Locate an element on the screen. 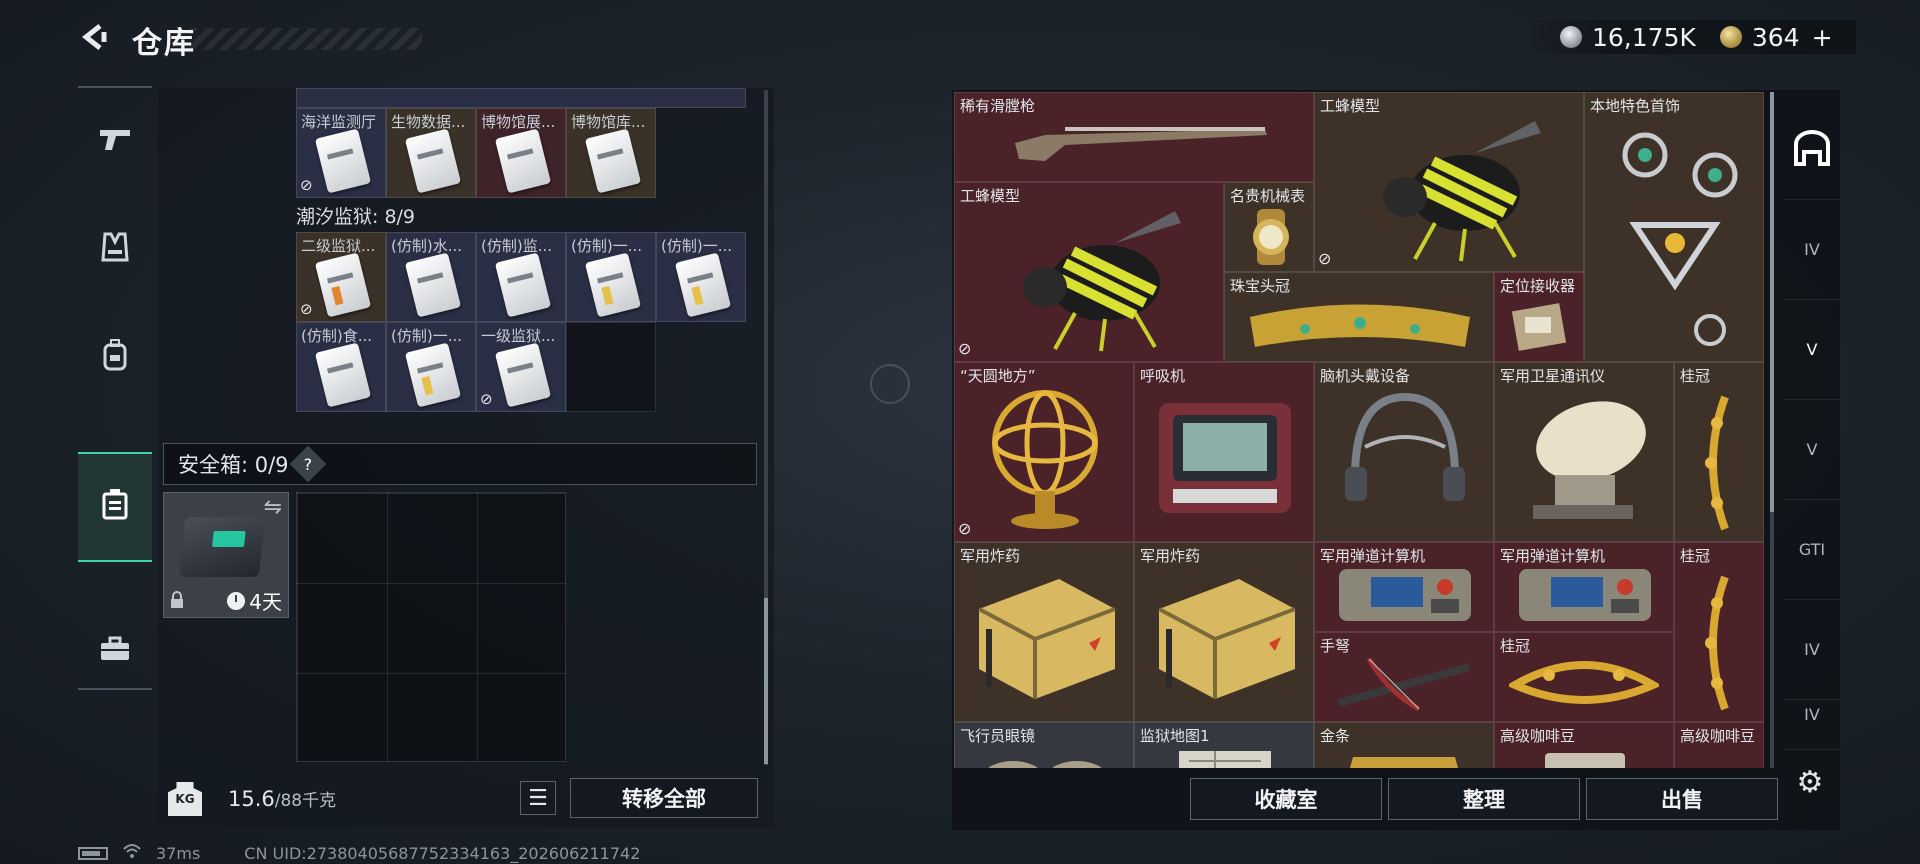 The height and width of the screenshot is (864, 1920). backpack-icon is located at coordinates (115, 358).